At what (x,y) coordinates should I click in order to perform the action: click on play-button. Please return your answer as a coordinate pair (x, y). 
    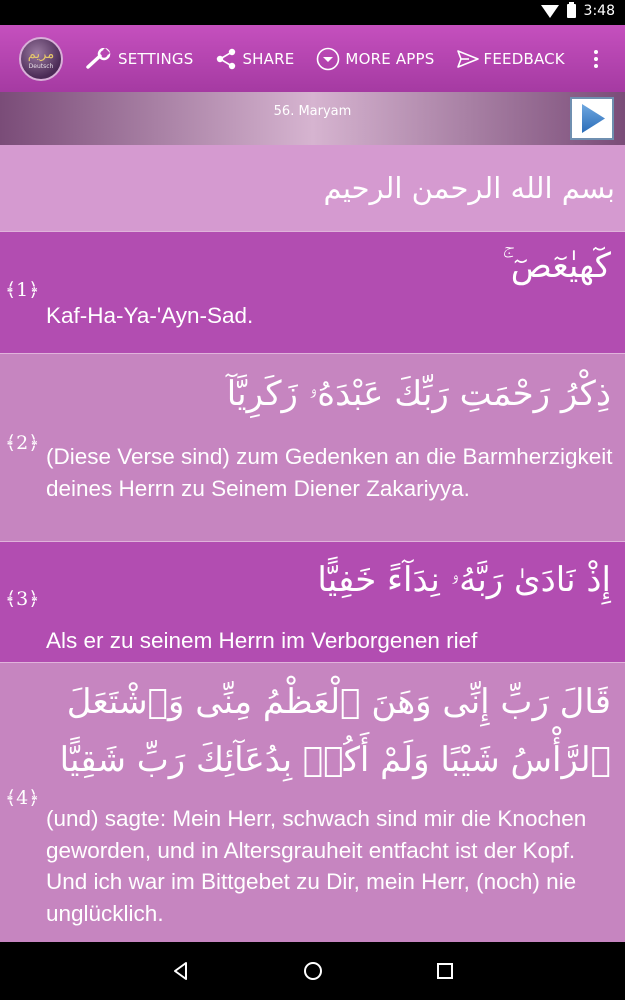
    Looking at the image, I should click on (592, 118).